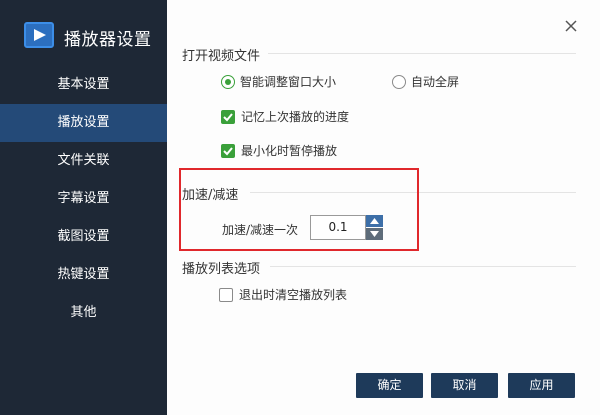  I want to click on radio-button, so click(399, 81).